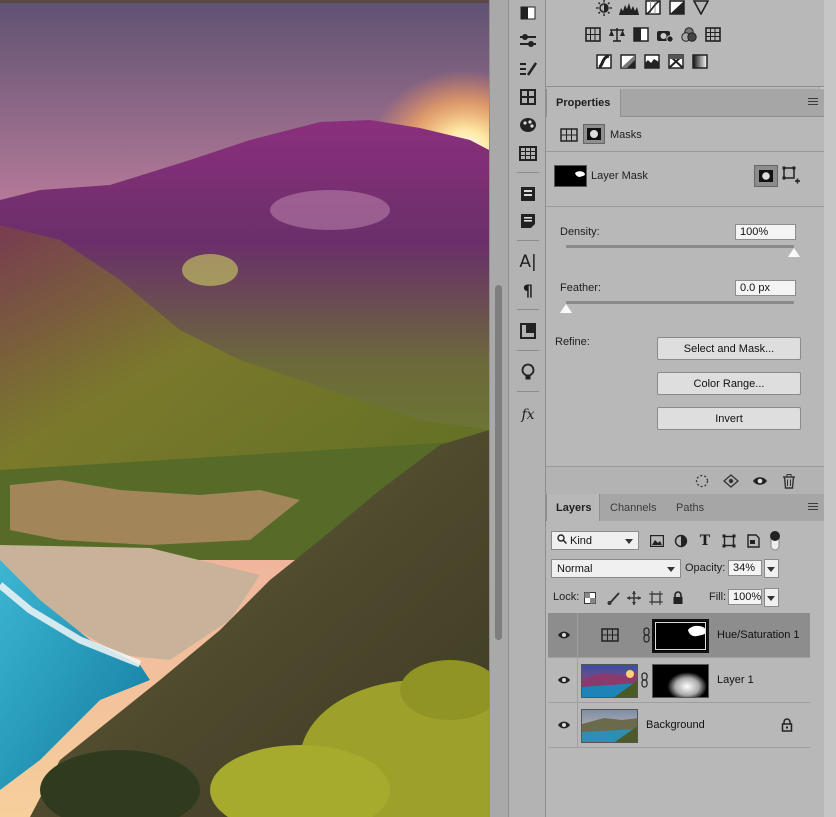 The width and height of the screenshot is (836, 817). Describe the element at coordinates (528, 153) in the screenshot. I see `grid-table-icon` at that location.